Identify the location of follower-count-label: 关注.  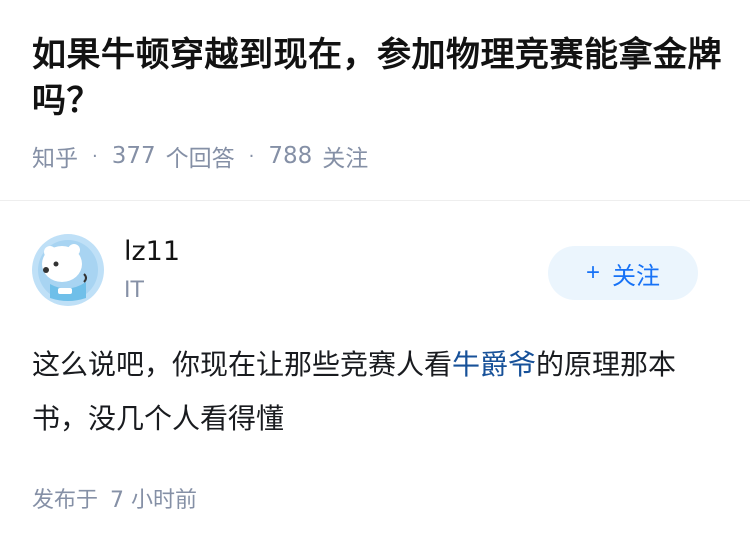
(345, 159).